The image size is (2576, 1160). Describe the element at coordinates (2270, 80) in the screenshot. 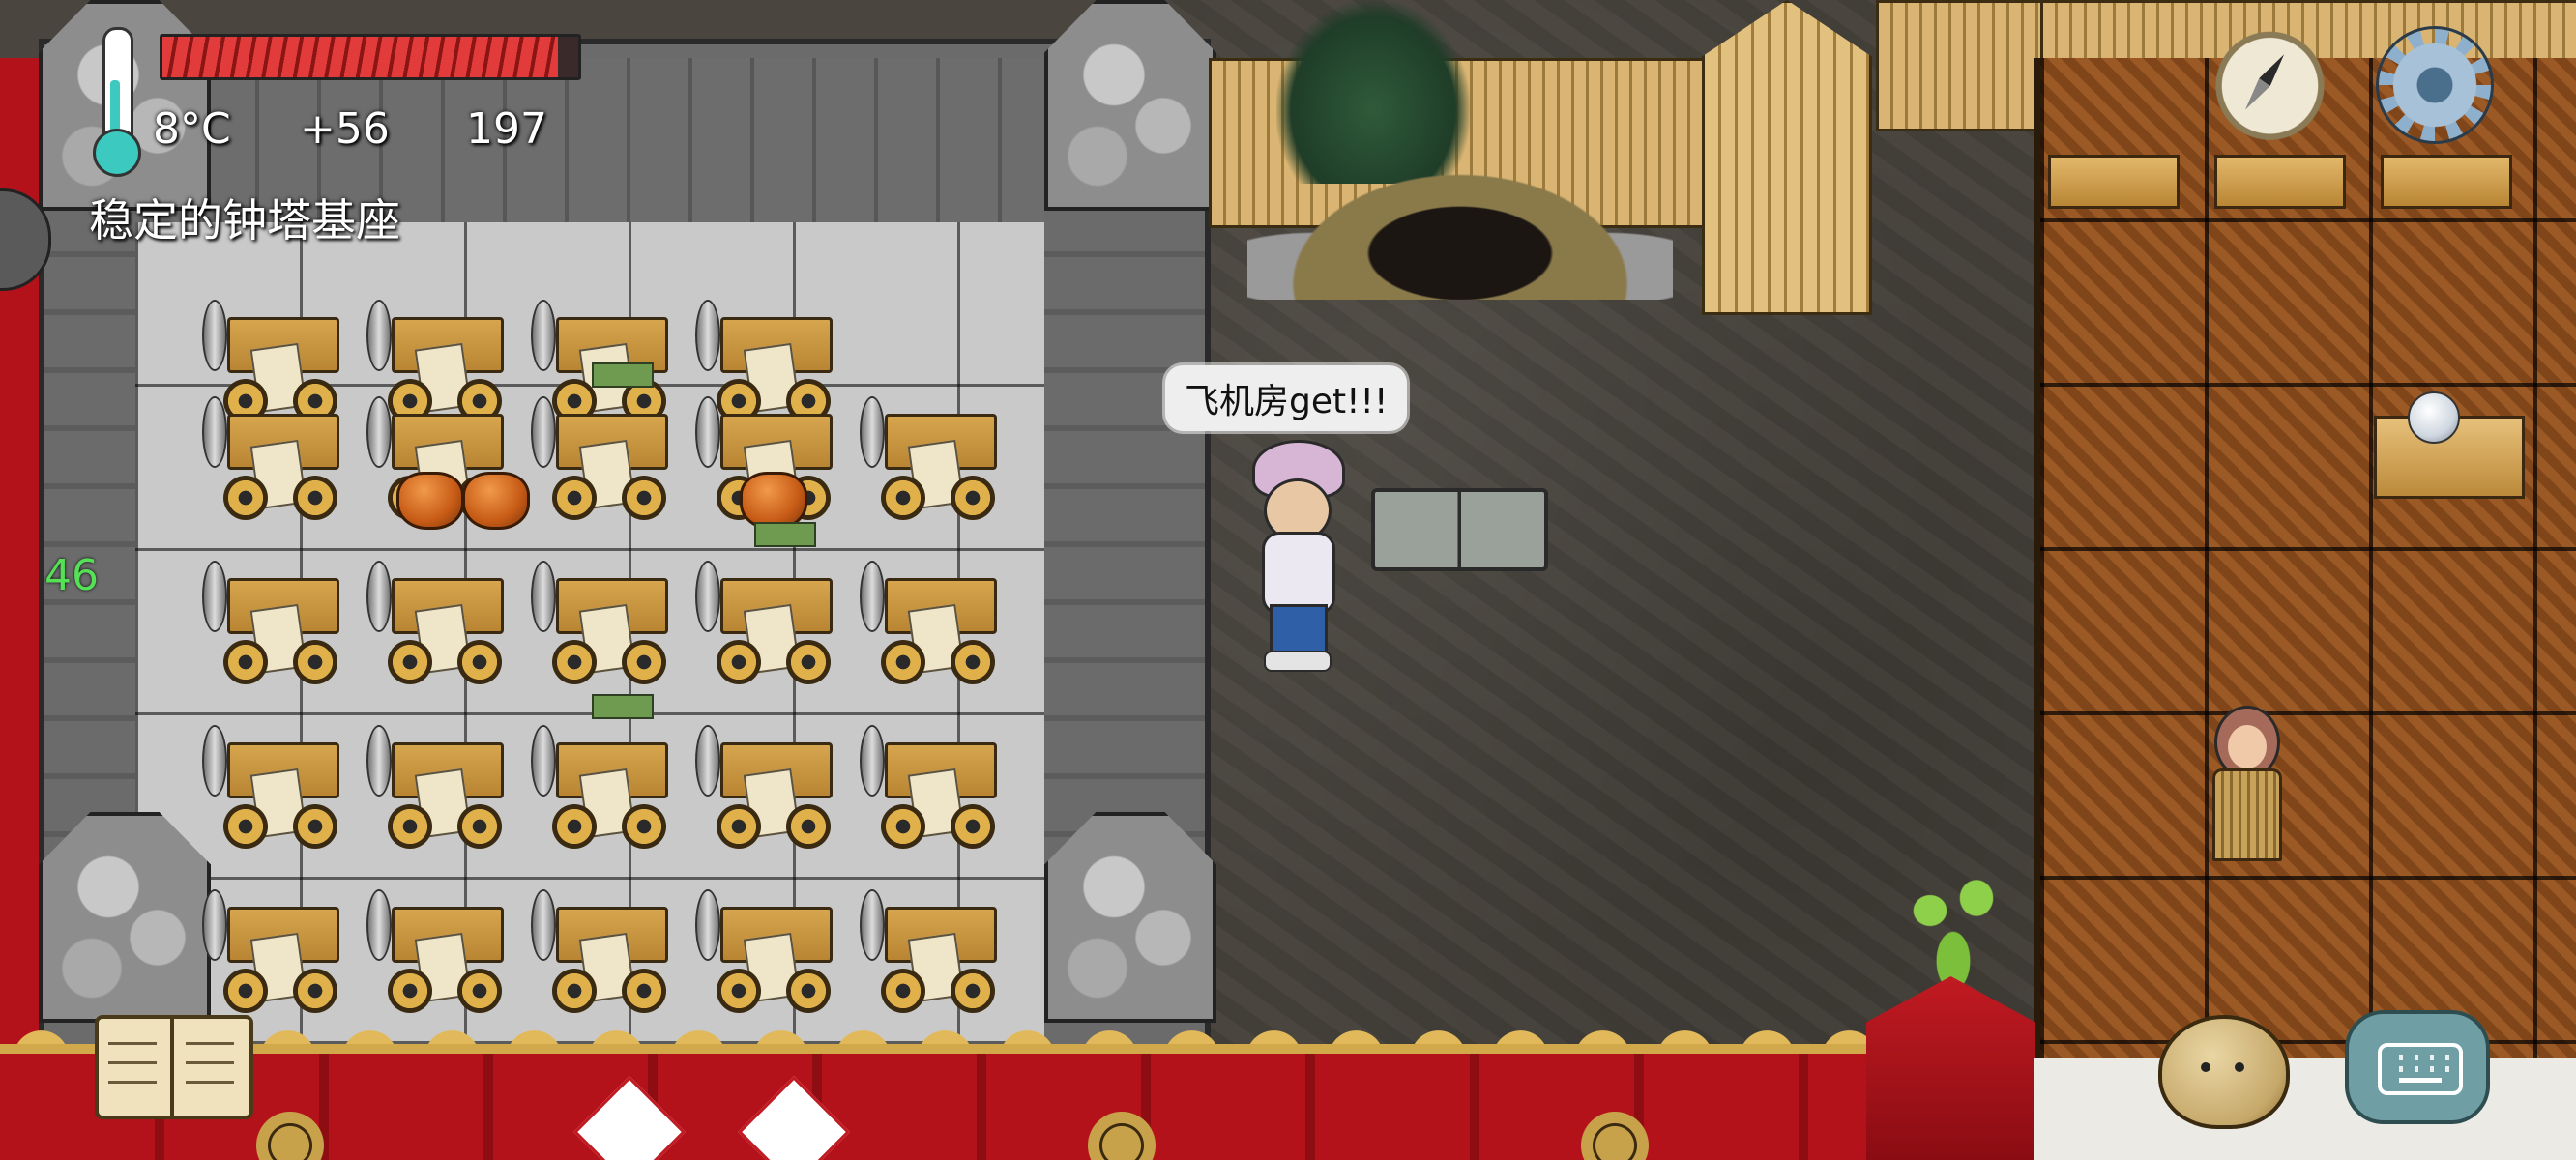

I see `compass-button` at that location.